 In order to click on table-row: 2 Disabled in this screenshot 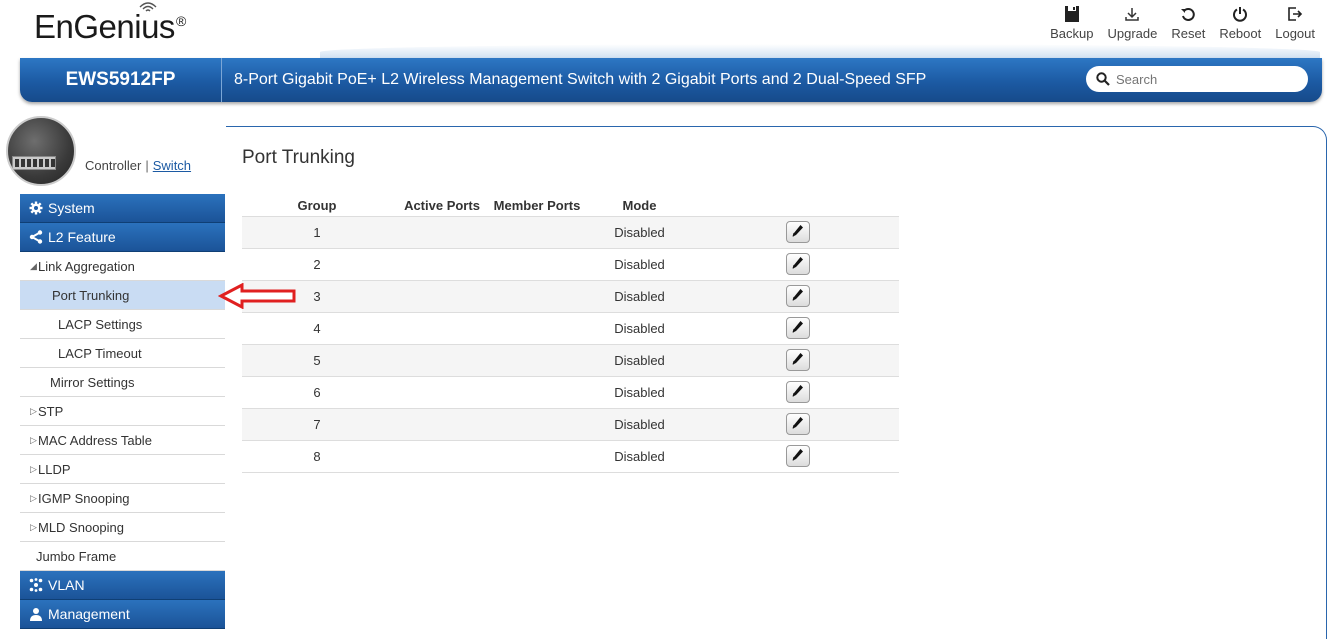, I will do `click(570, 264)`.